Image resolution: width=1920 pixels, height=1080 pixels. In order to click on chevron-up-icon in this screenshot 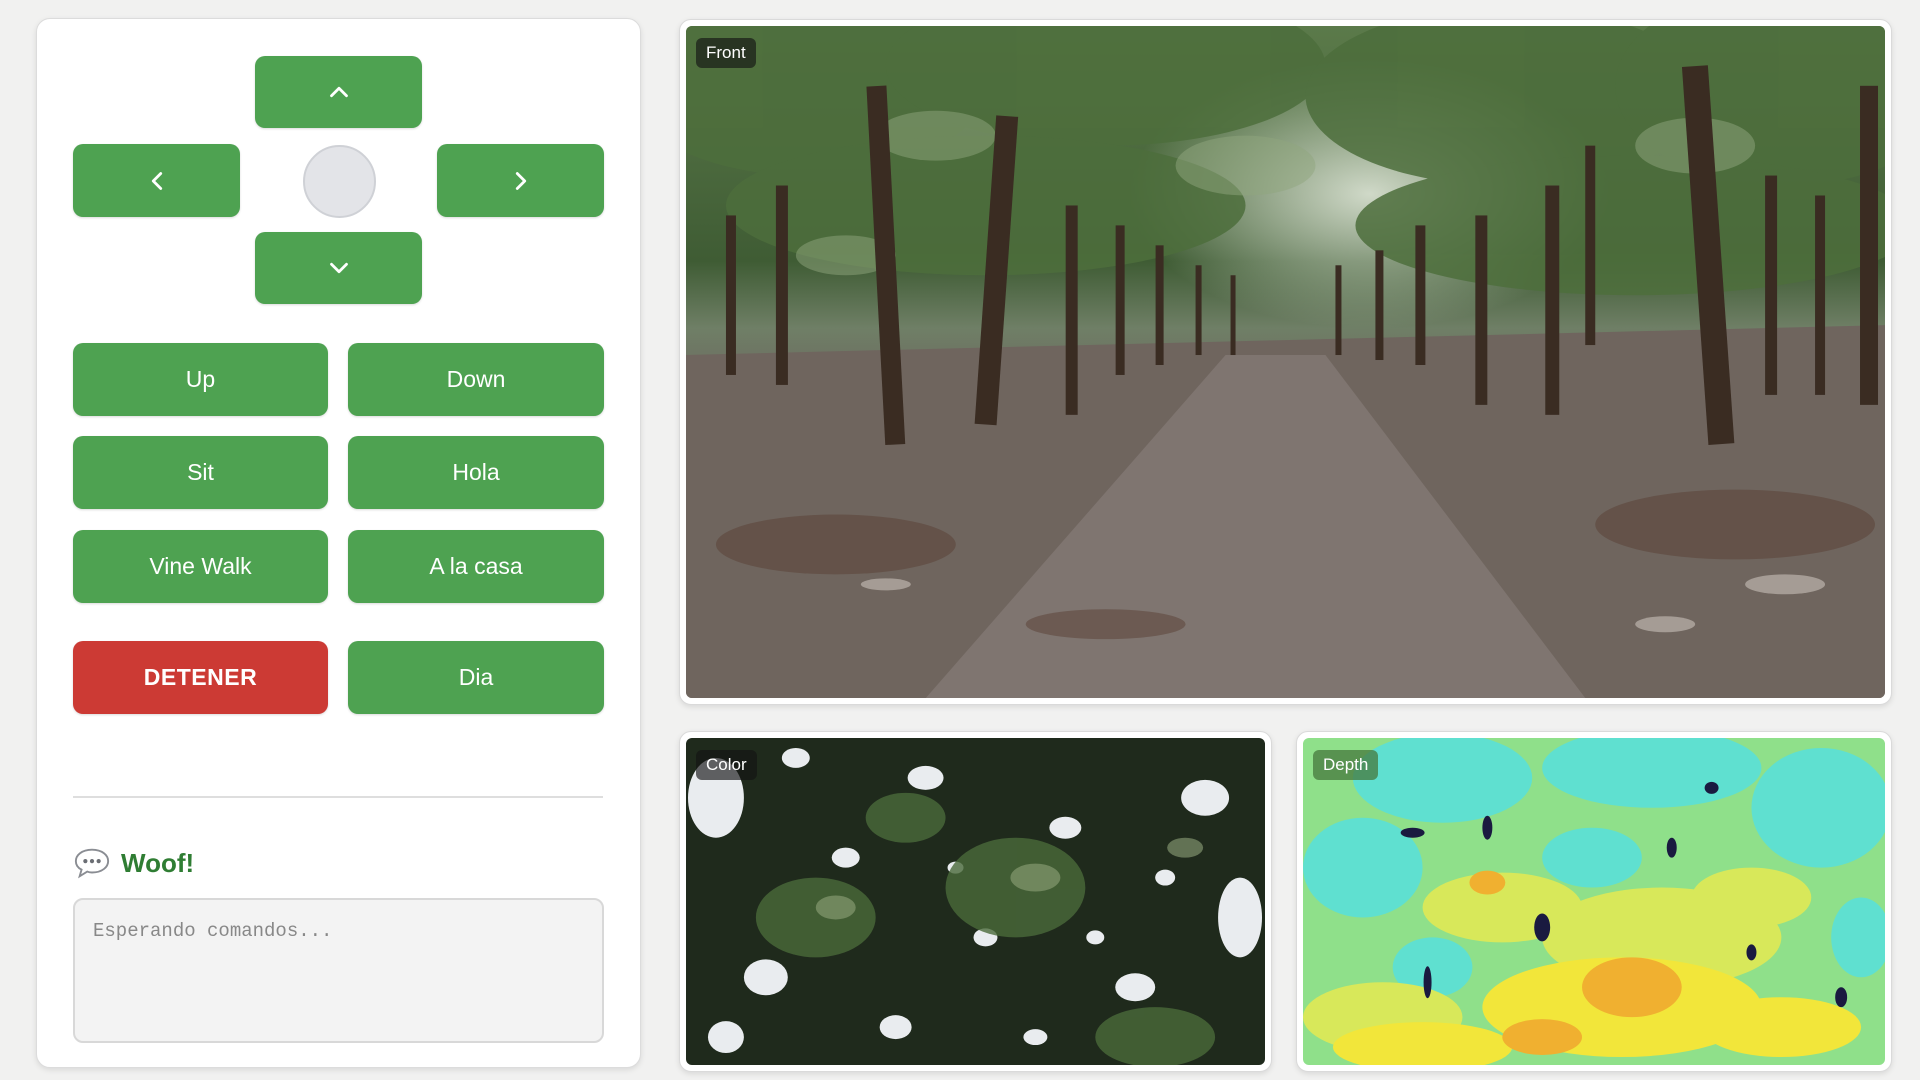, I will do `click(338, 92)`.